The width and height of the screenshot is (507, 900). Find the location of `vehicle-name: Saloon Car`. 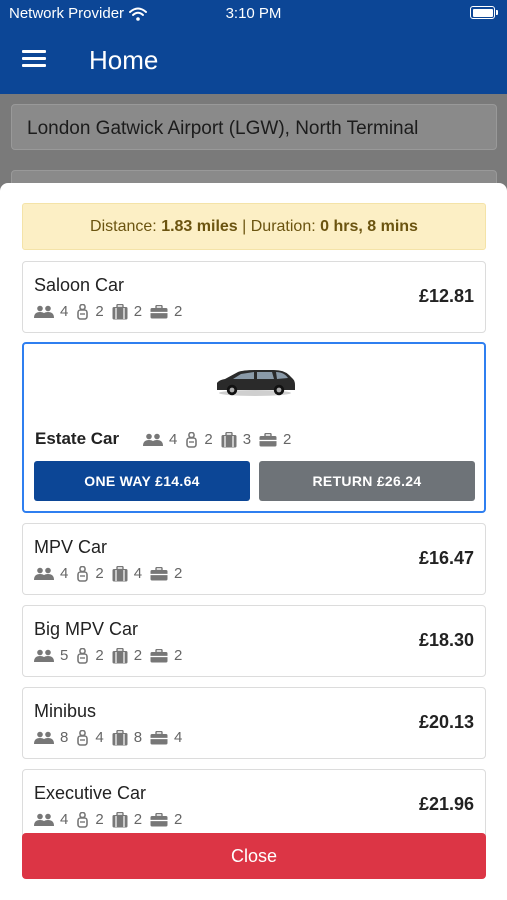

vehicle-name: Saloon Car is located at coordinates (79, 285).